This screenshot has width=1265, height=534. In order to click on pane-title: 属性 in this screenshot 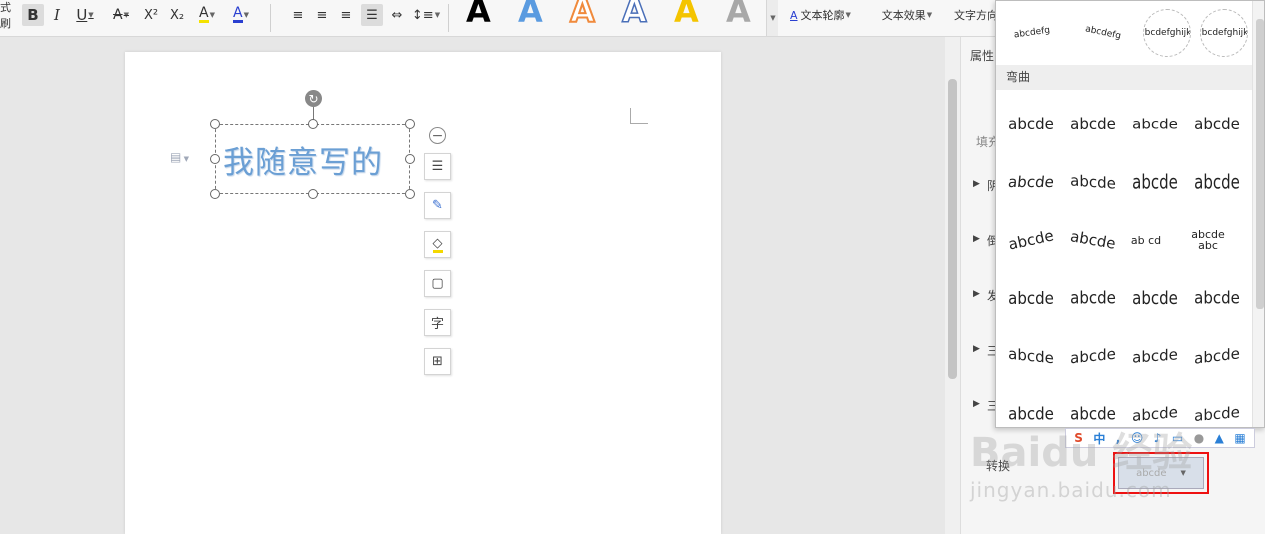, I will do `click(982, 56)`.